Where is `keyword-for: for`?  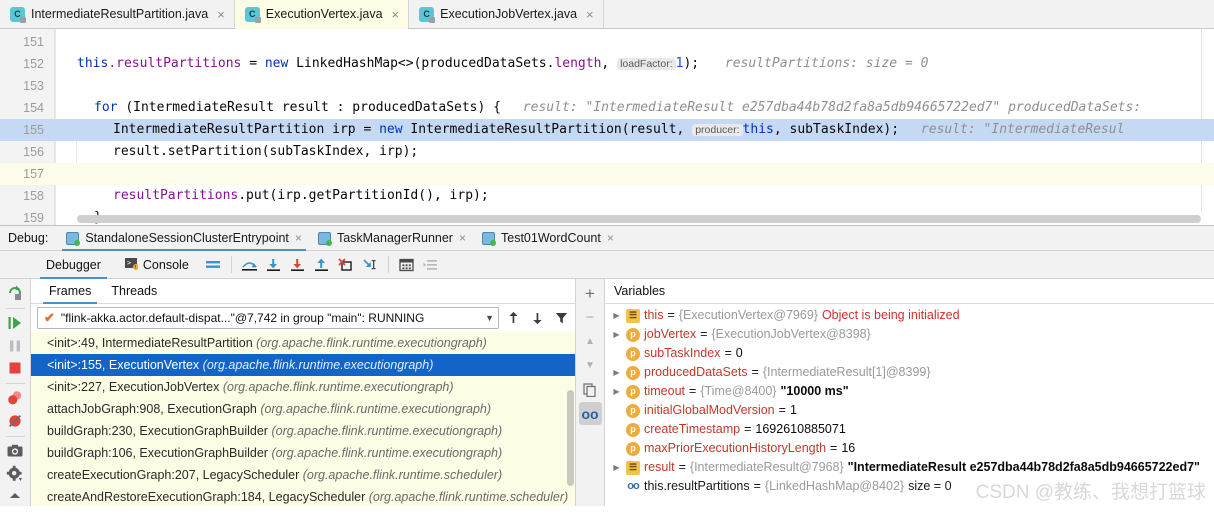 keyword-for: for is located at coordinates (110, 107).